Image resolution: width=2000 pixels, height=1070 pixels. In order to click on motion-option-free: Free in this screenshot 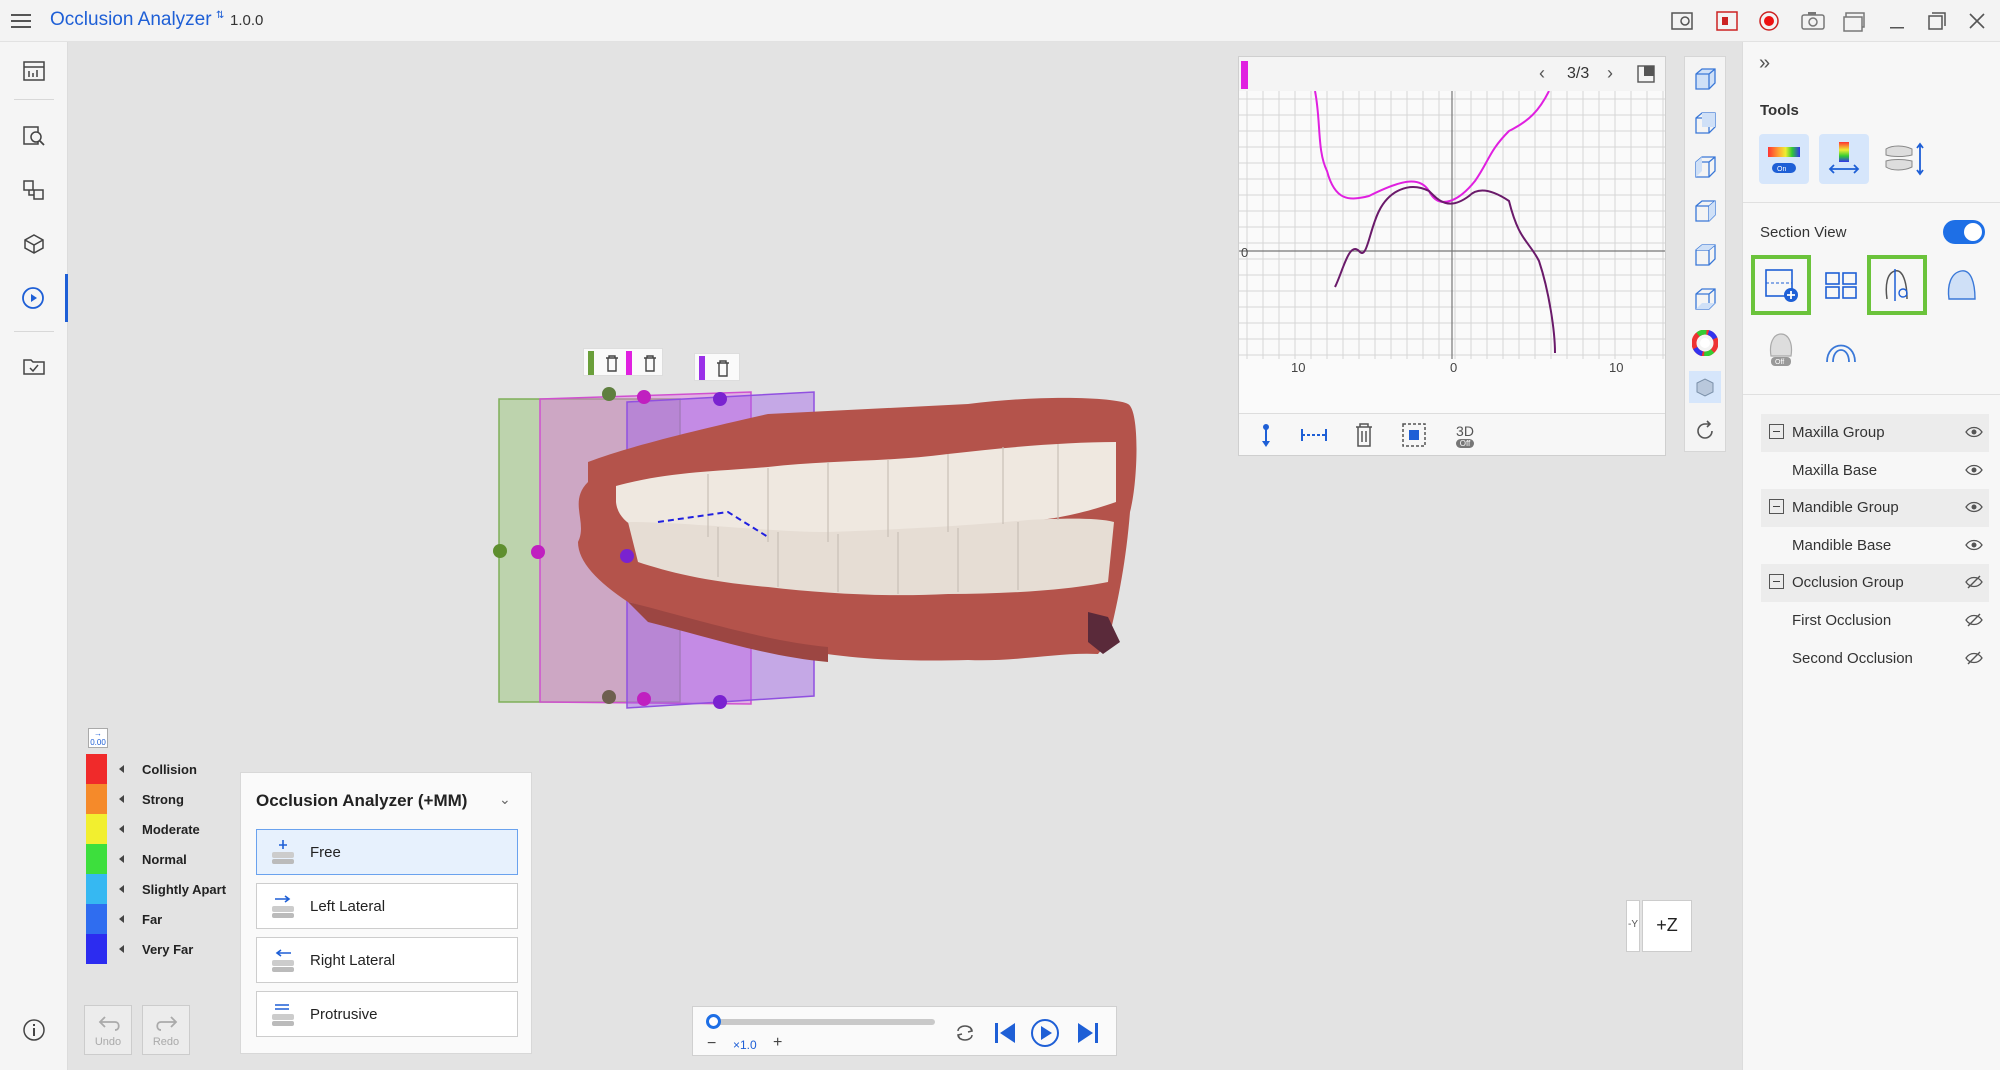, I will do `click(387, 852)`.